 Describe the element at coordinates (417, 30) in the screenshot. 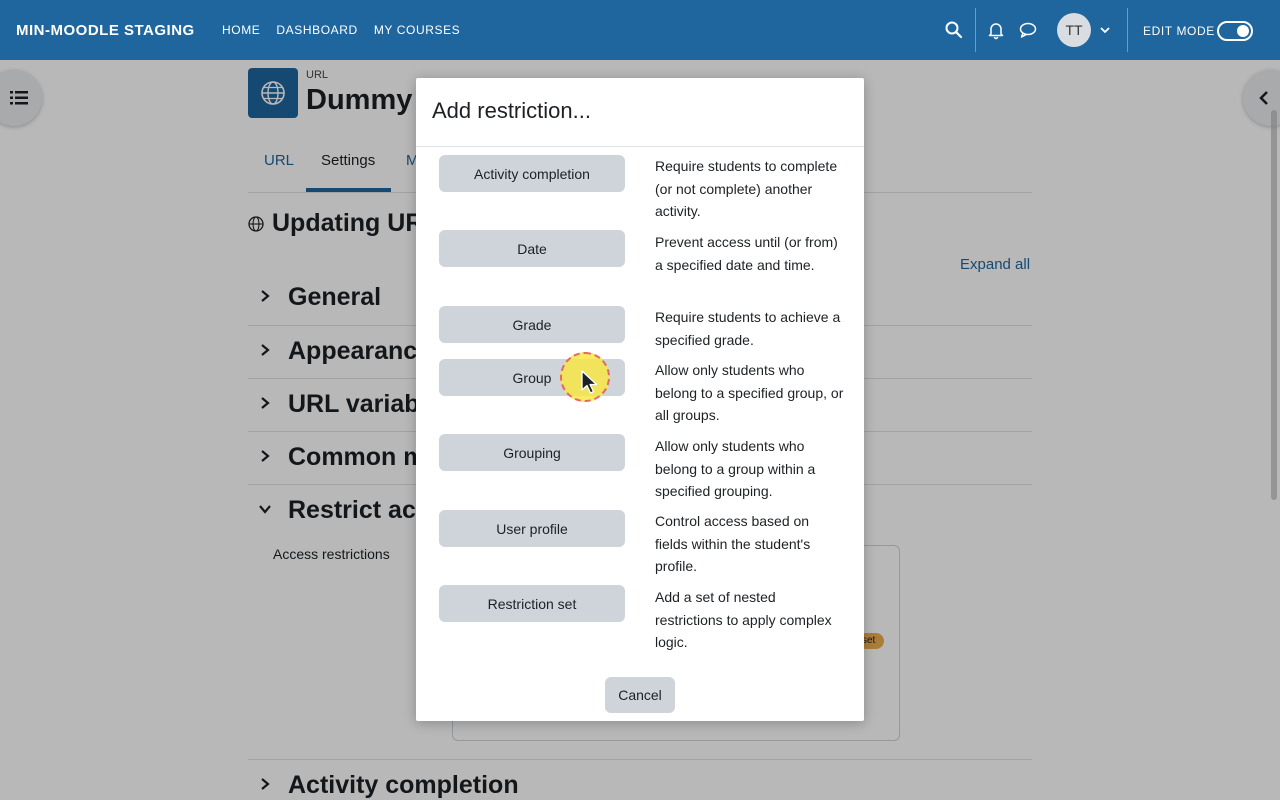

I see `nav-my-courses-link: MY COURSES` at that location.